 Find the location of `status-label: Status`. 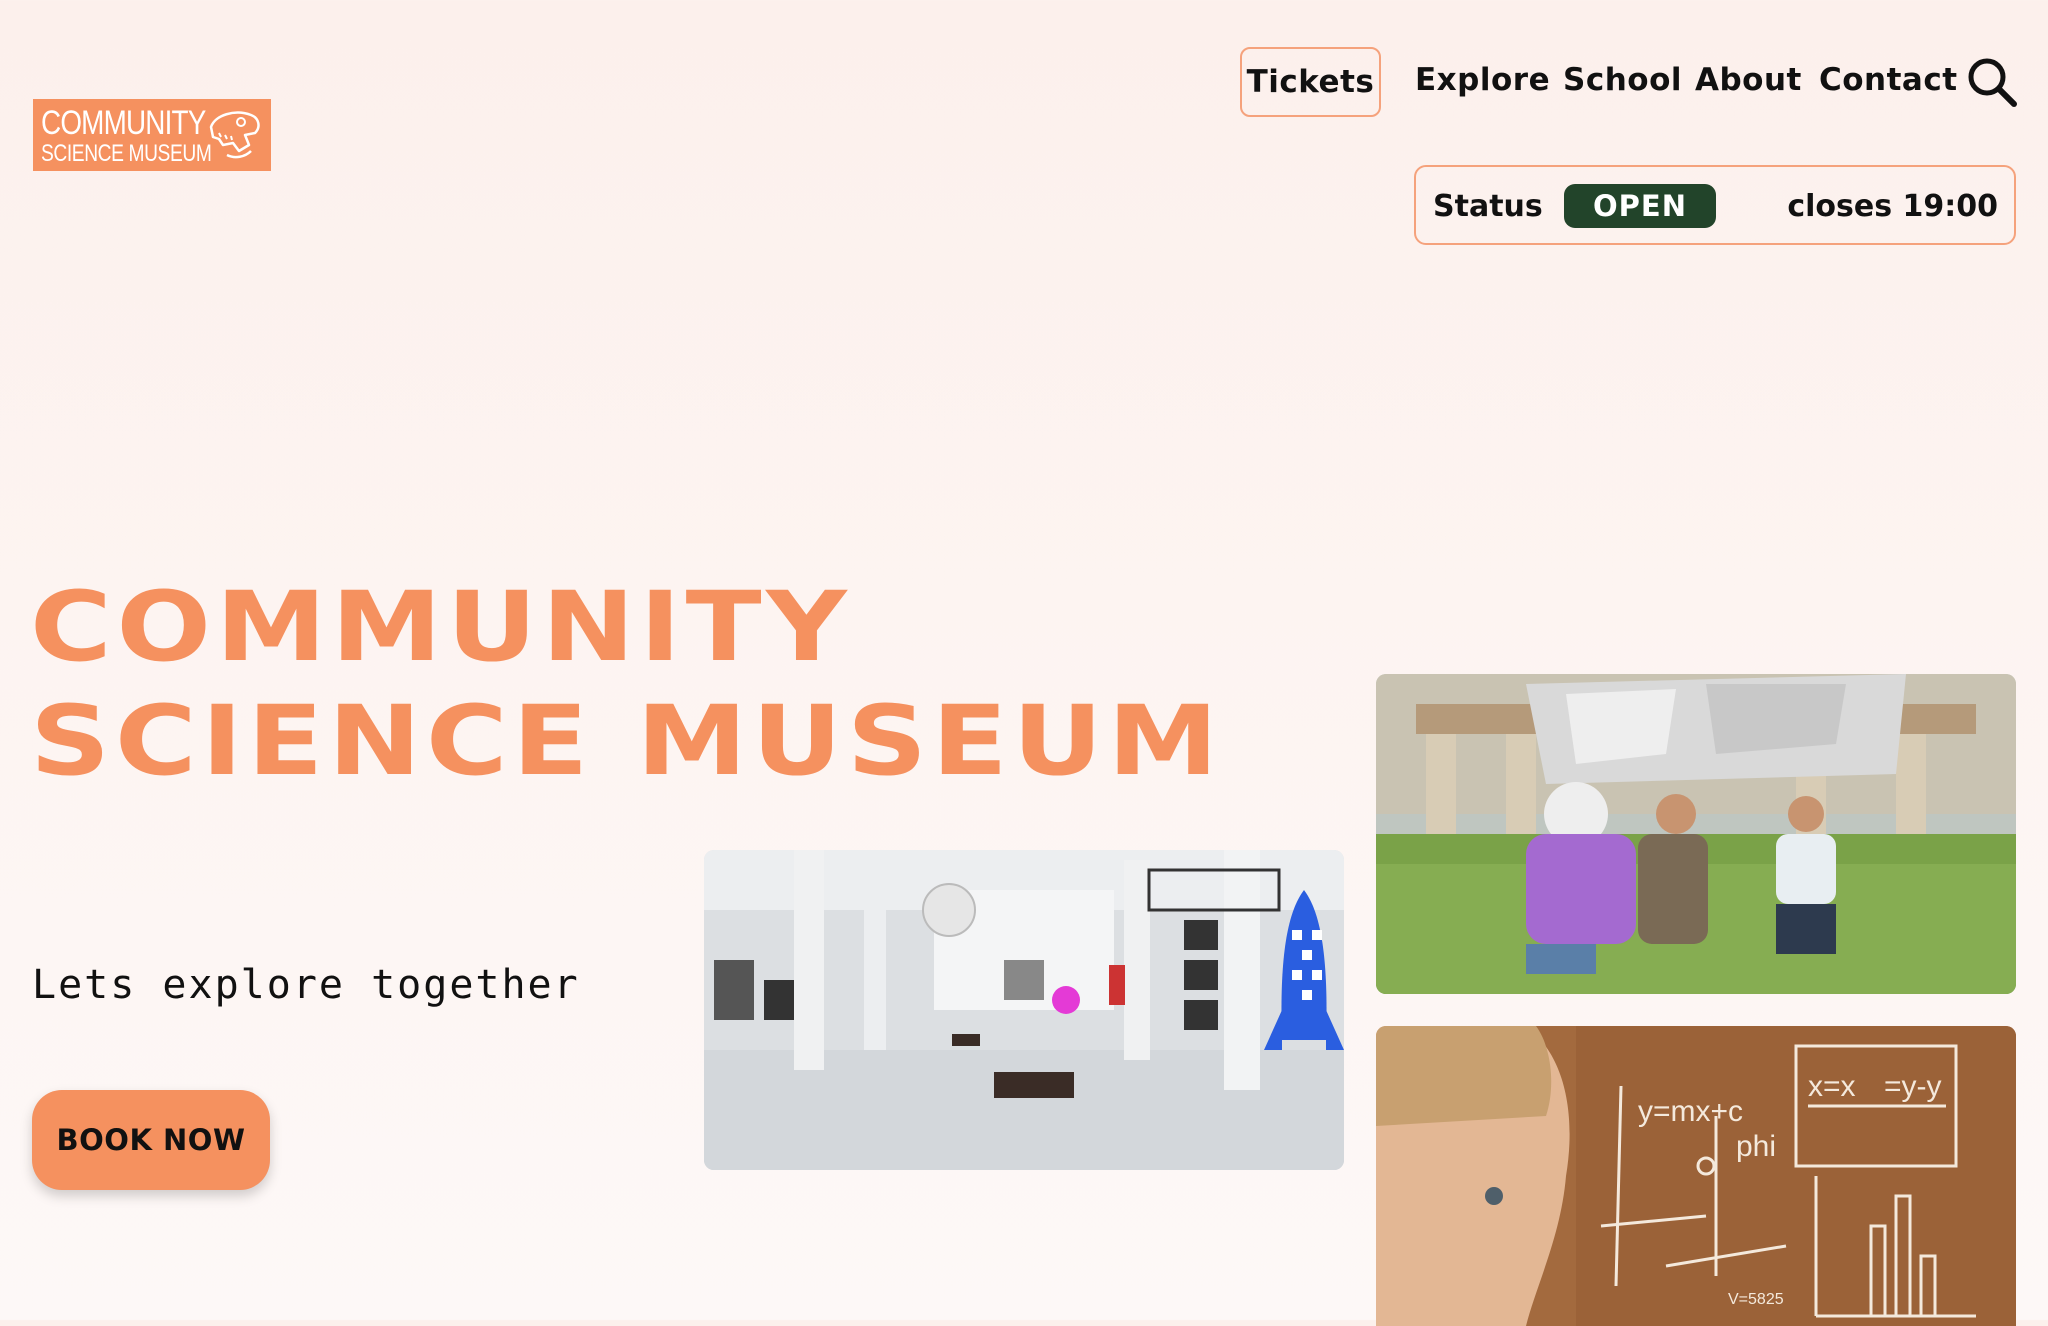

status-label: Status is located at coordinates (1488, 206).